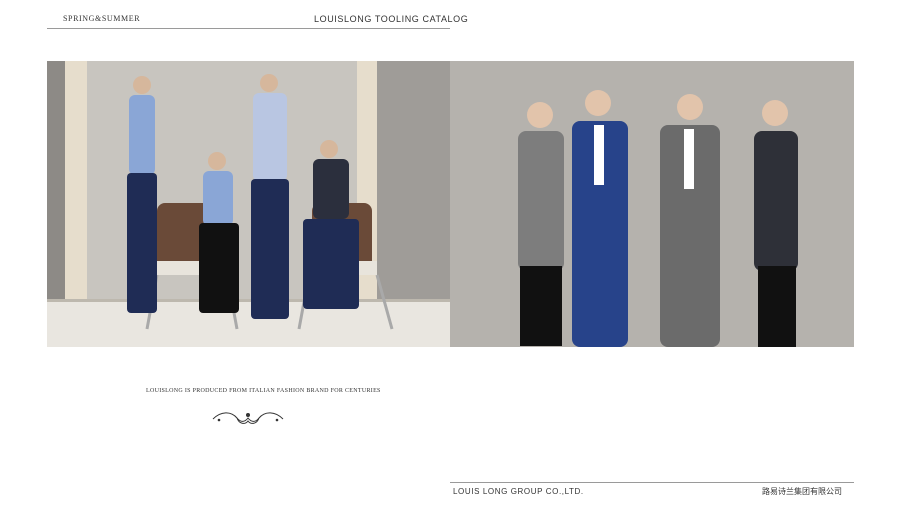 This screenshot has width=900, height=510. What do you see at coordinates (391, 19) in the screenshot?
I see `catalog-title: LOUISLONG TOOLING CATALOG` at bounding box center [391, 19].